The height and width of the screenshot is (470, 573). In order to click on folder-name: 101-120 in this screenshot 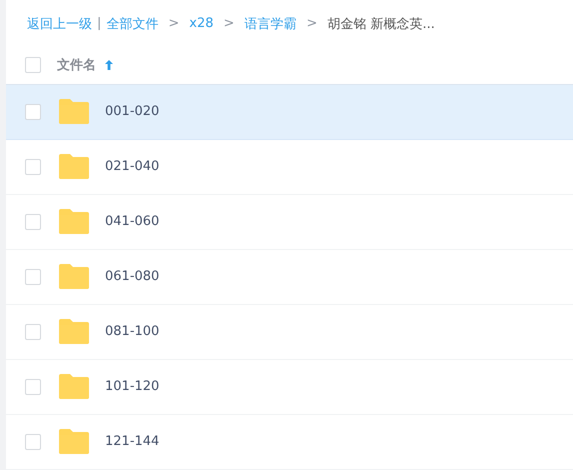, I will do `click(132, 386)`.